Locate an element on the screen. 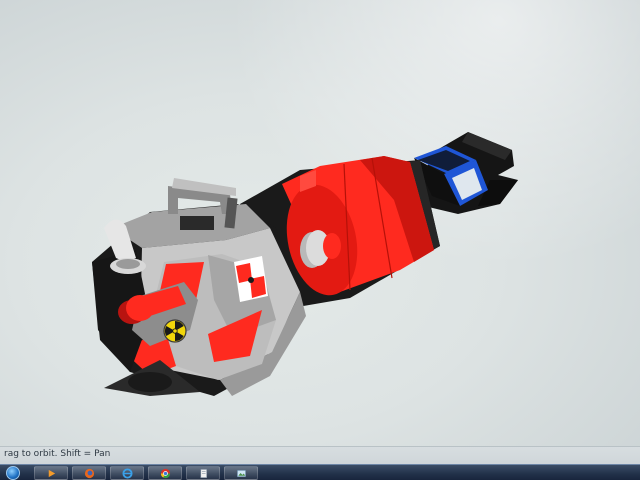  taskbar-document-button is located at coordinates (203, 473).